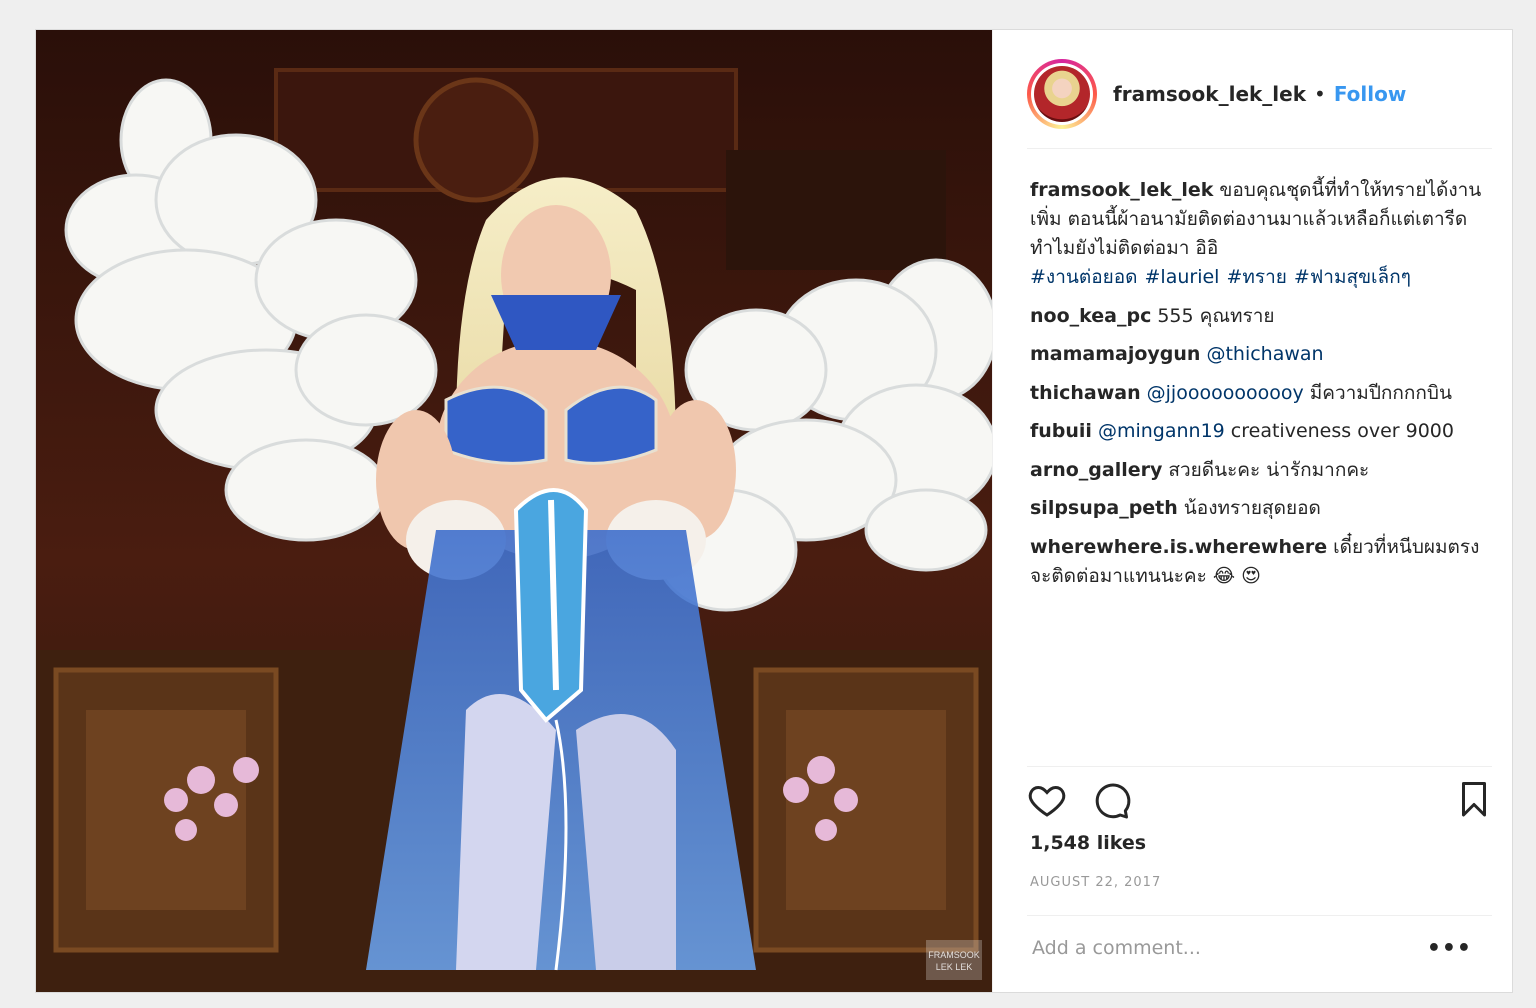  Describe the element at coordinates (1269, 469) in the screenshot. I see `comment-text: สวยดีนะคะ น่ารักมากคะ` at that location.